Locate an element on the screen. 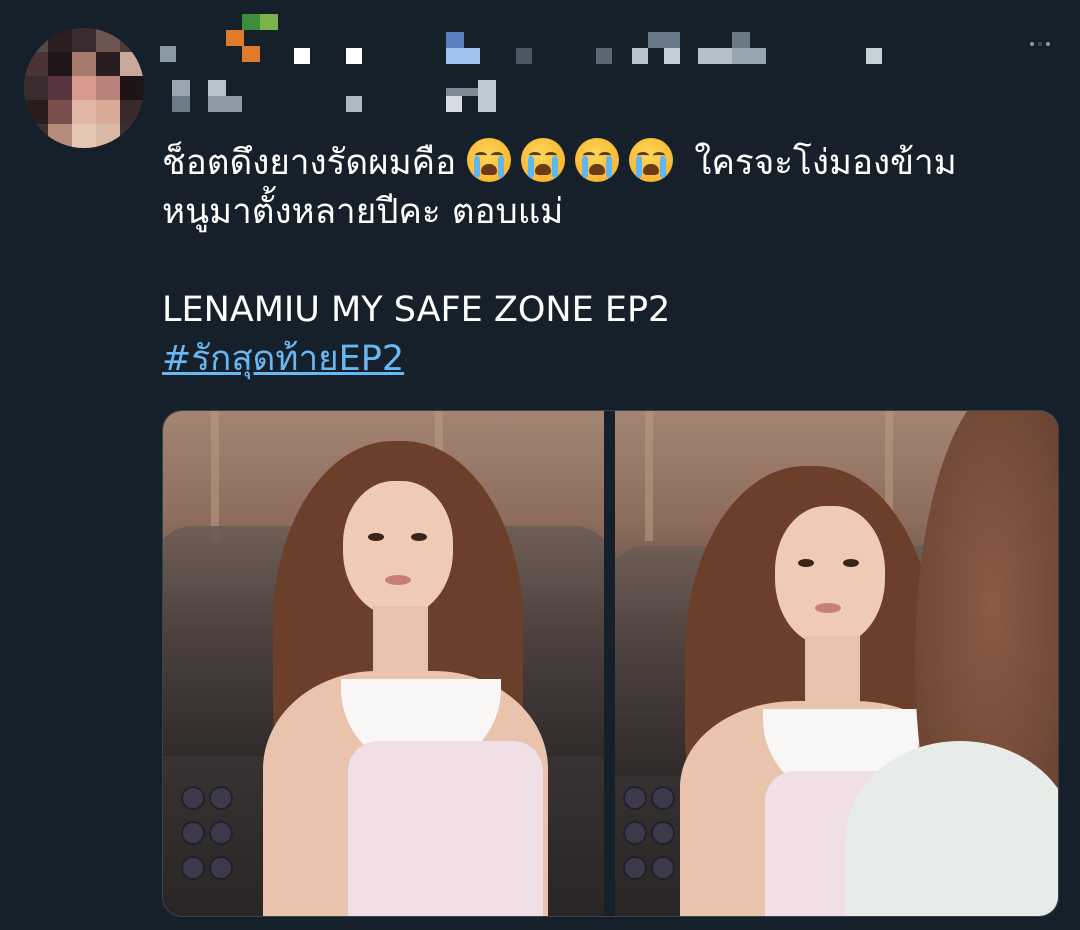 The image size is (1080, 930). display-name-pixelated is located at coordinates (530, 40).